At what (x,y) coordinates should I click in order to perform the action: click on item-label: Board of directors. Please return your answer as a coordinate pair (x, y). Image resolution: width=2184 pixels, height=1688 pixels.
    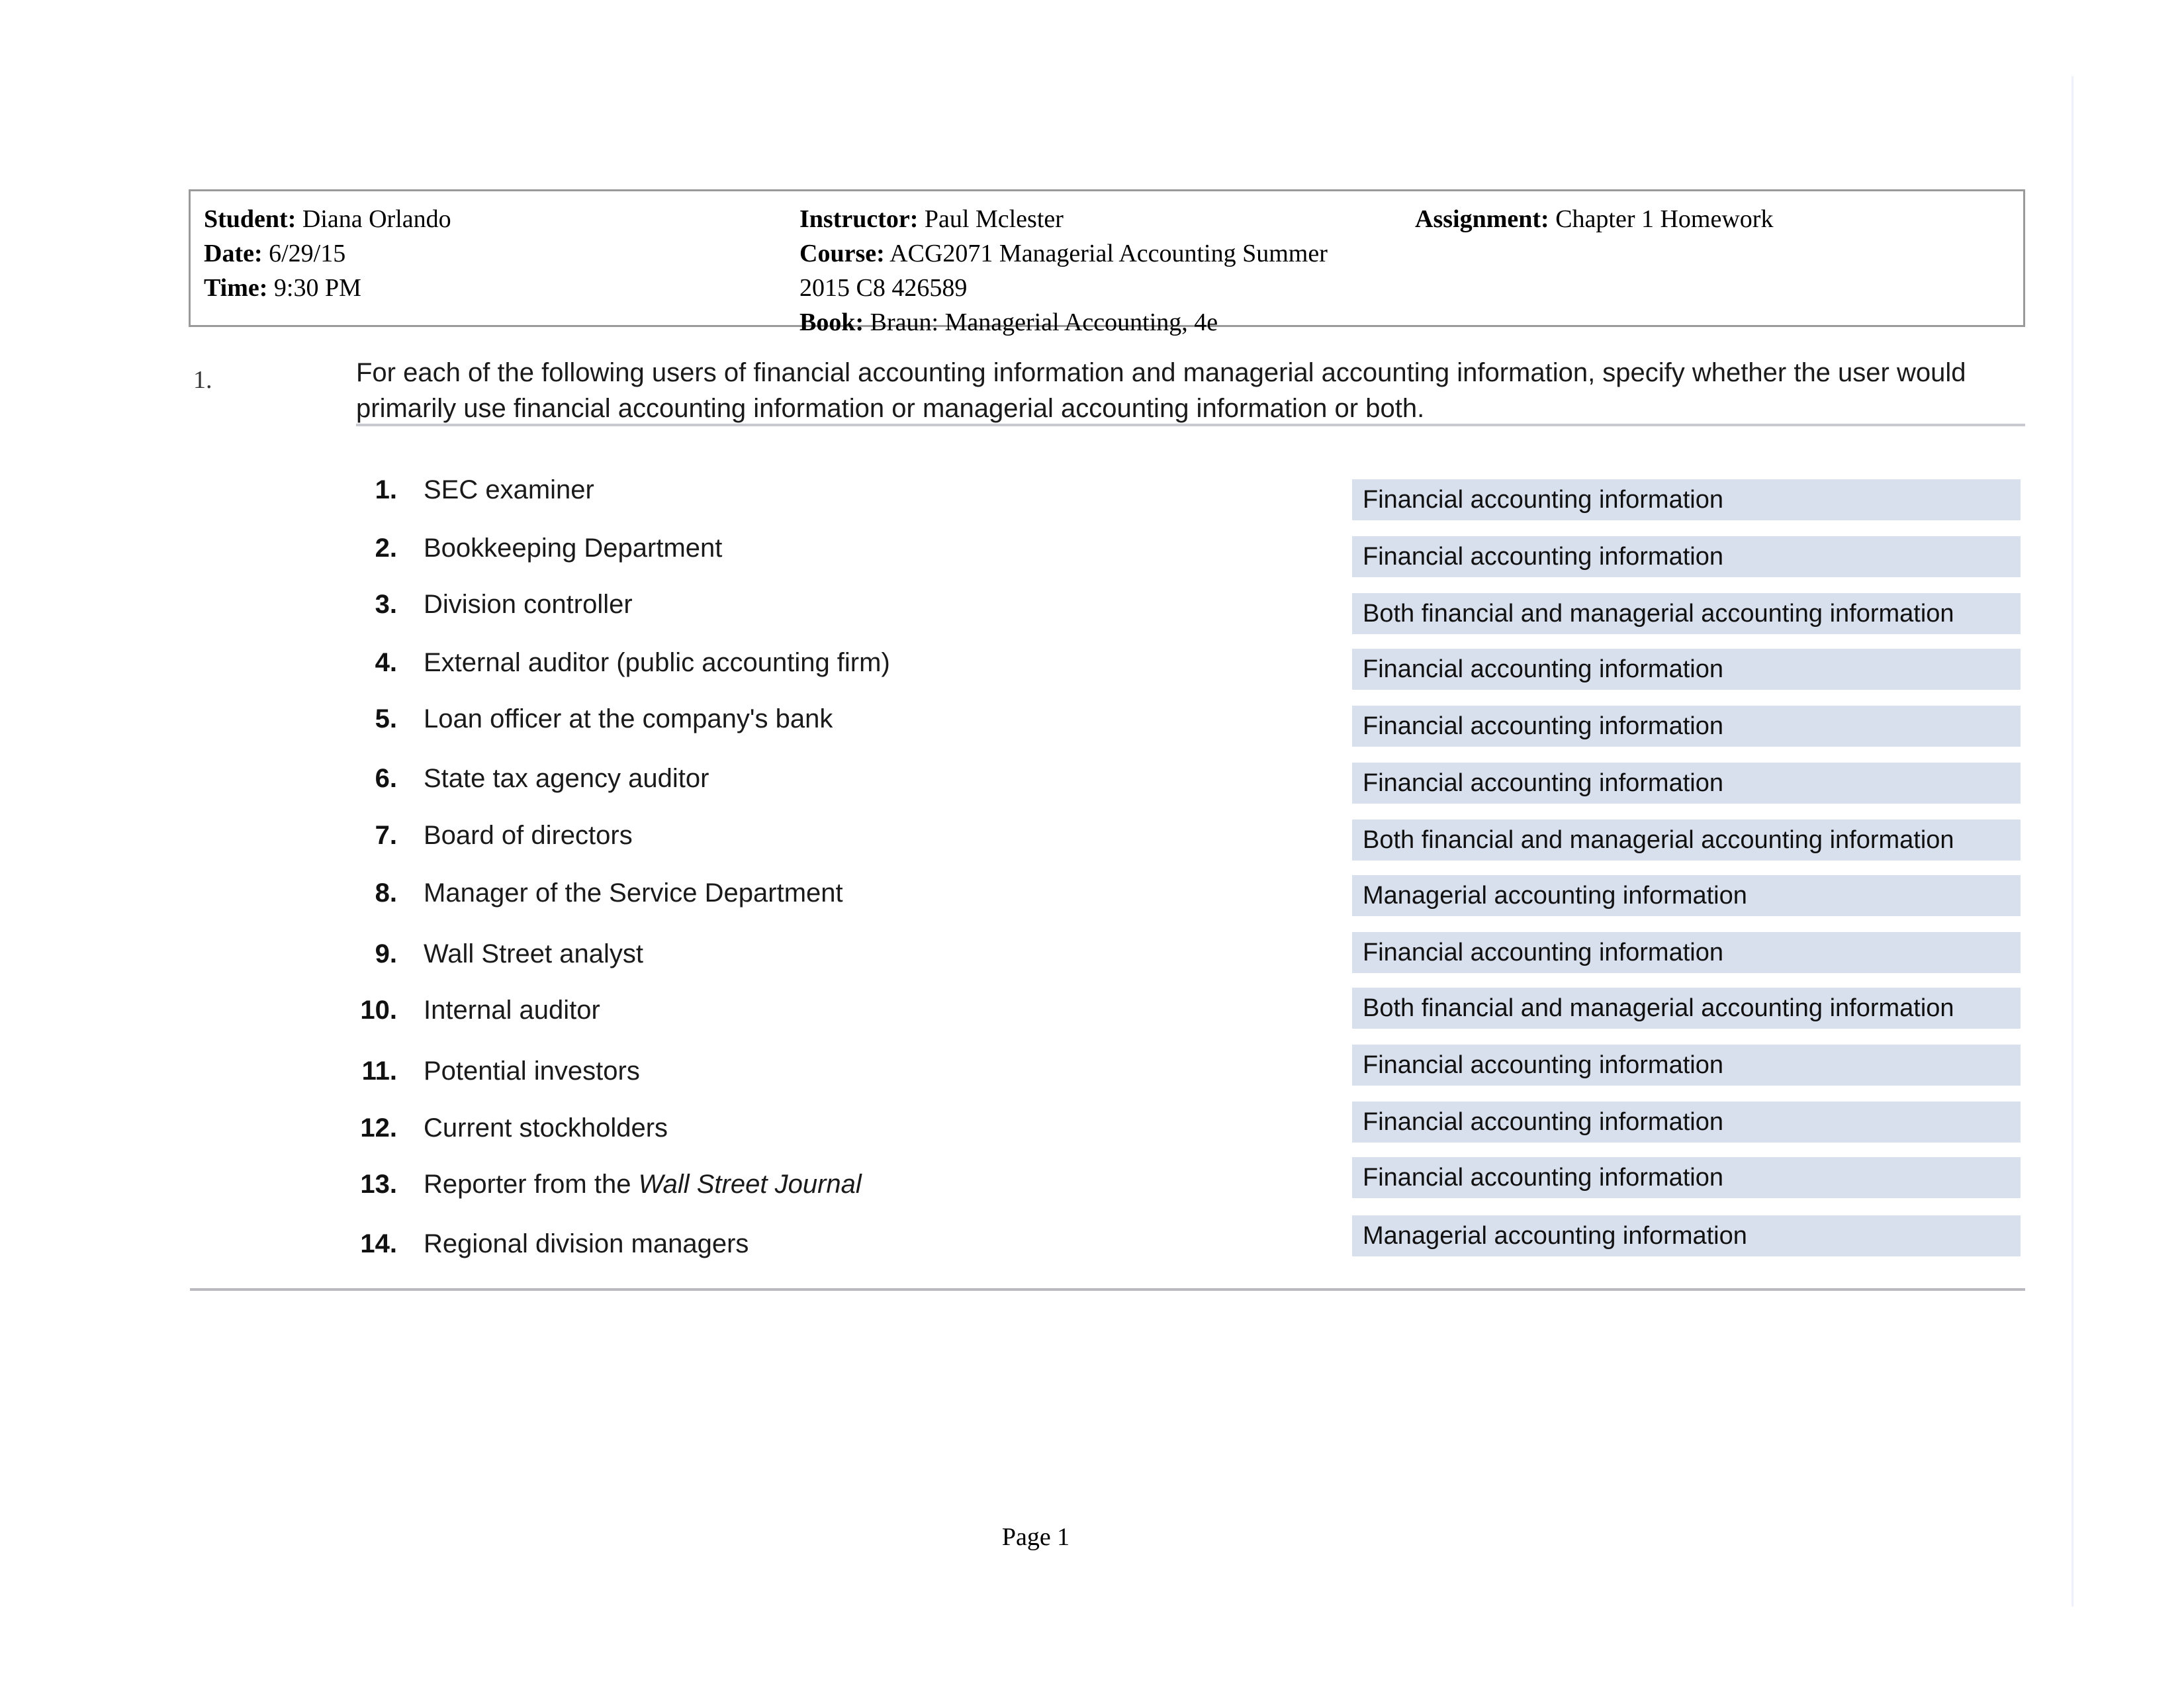
    Looking at the image, I should click on (528, 835).